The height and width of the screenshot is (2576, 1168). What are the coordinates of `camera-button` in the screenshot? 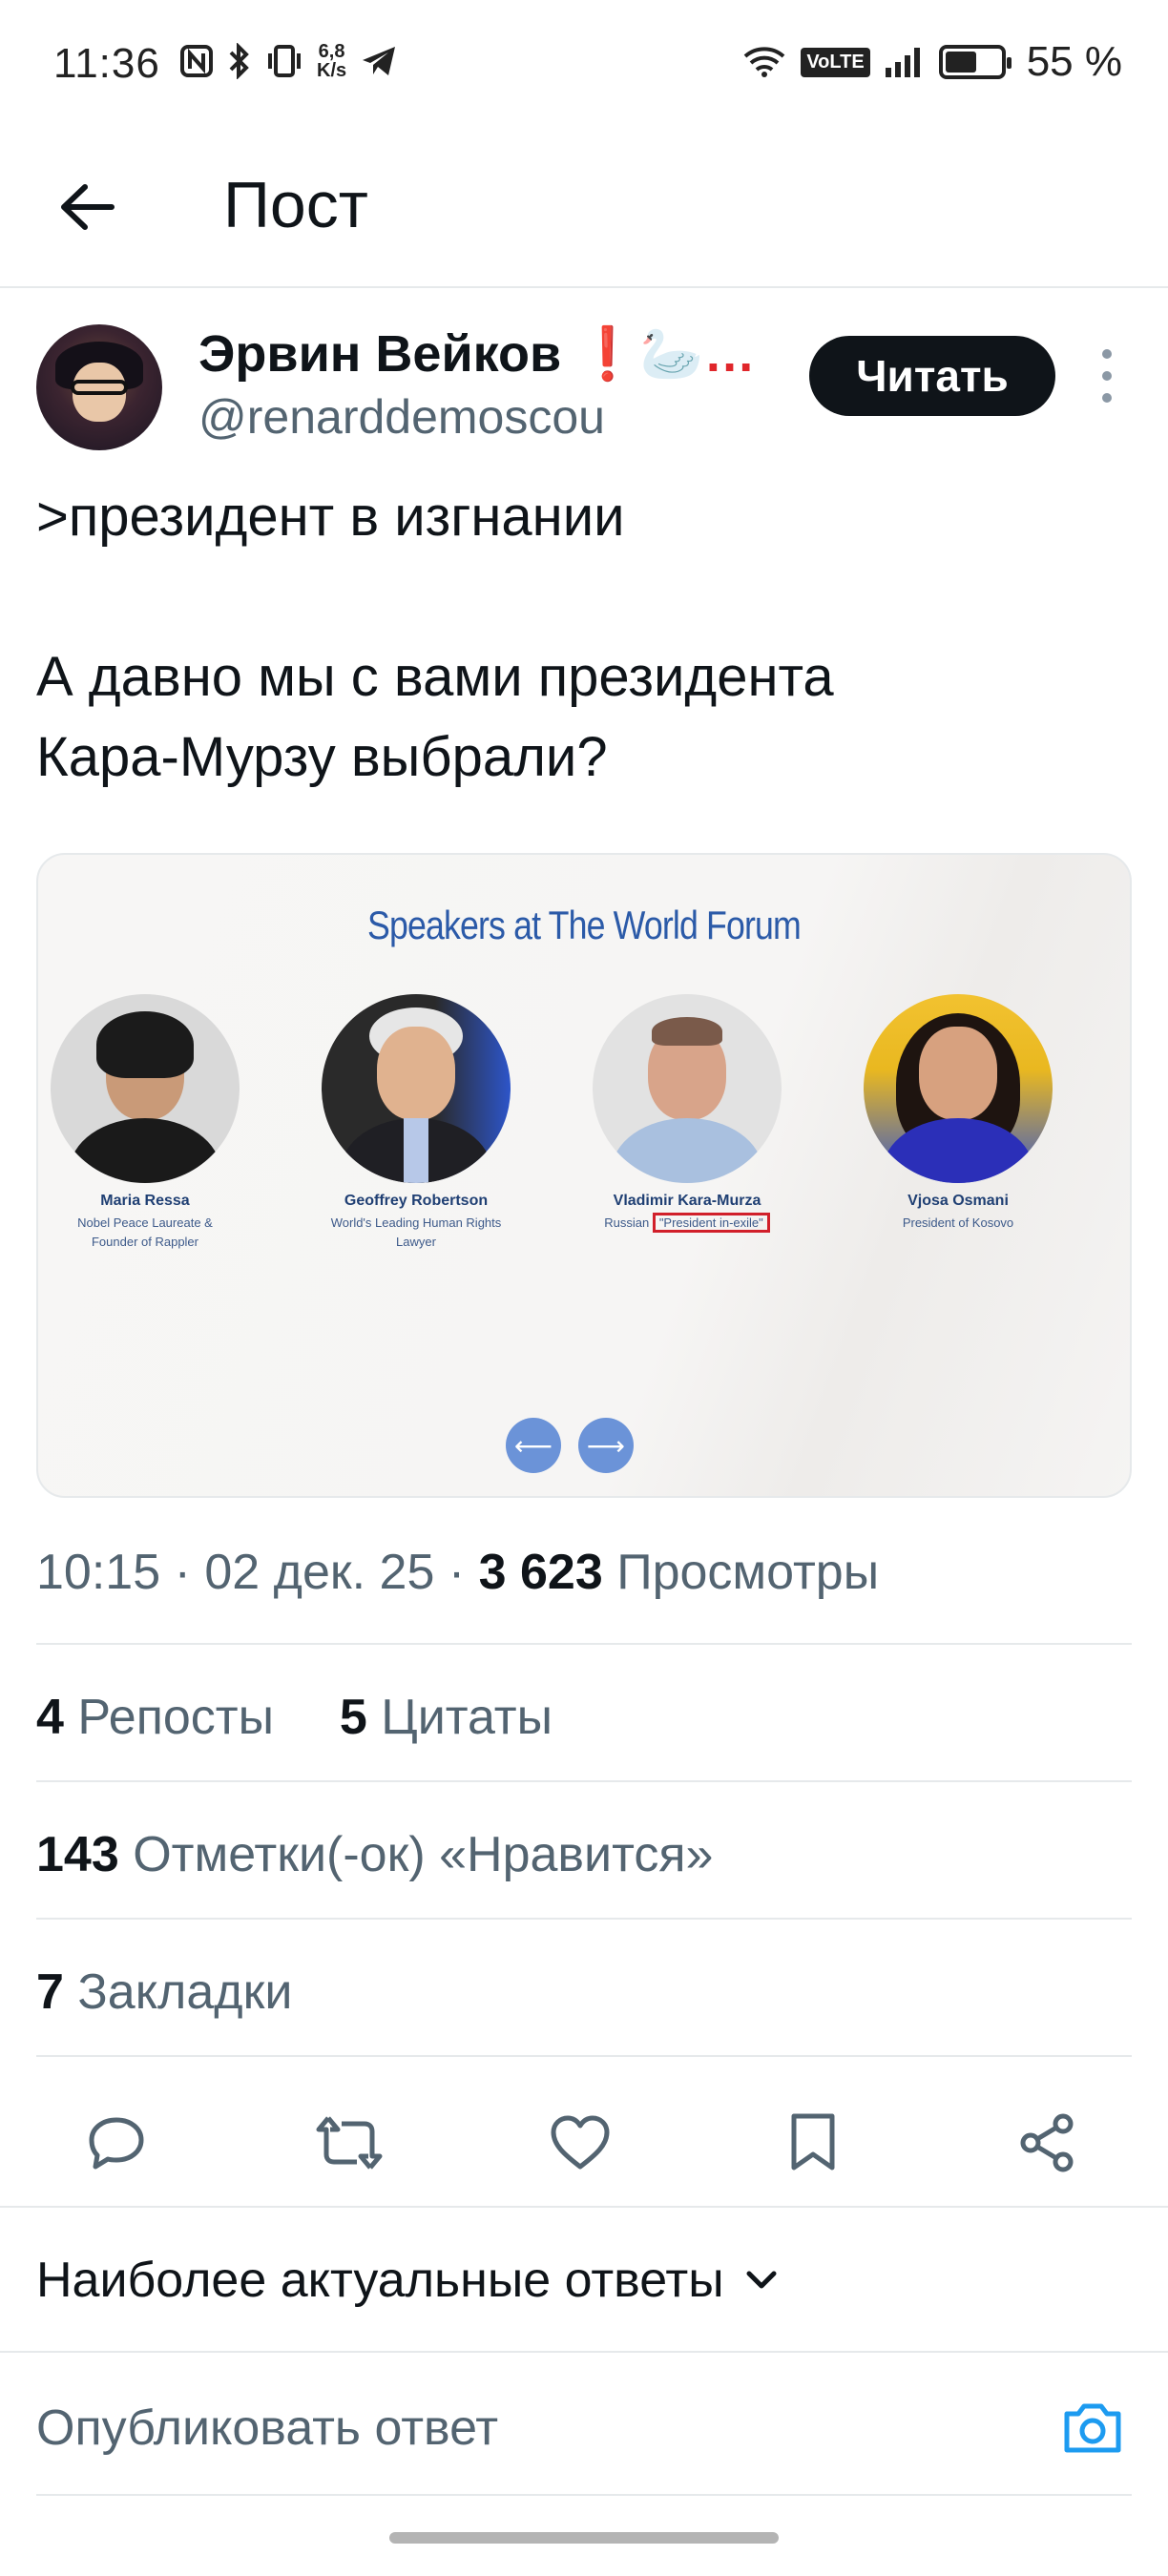 It's located at (1092, 2428).